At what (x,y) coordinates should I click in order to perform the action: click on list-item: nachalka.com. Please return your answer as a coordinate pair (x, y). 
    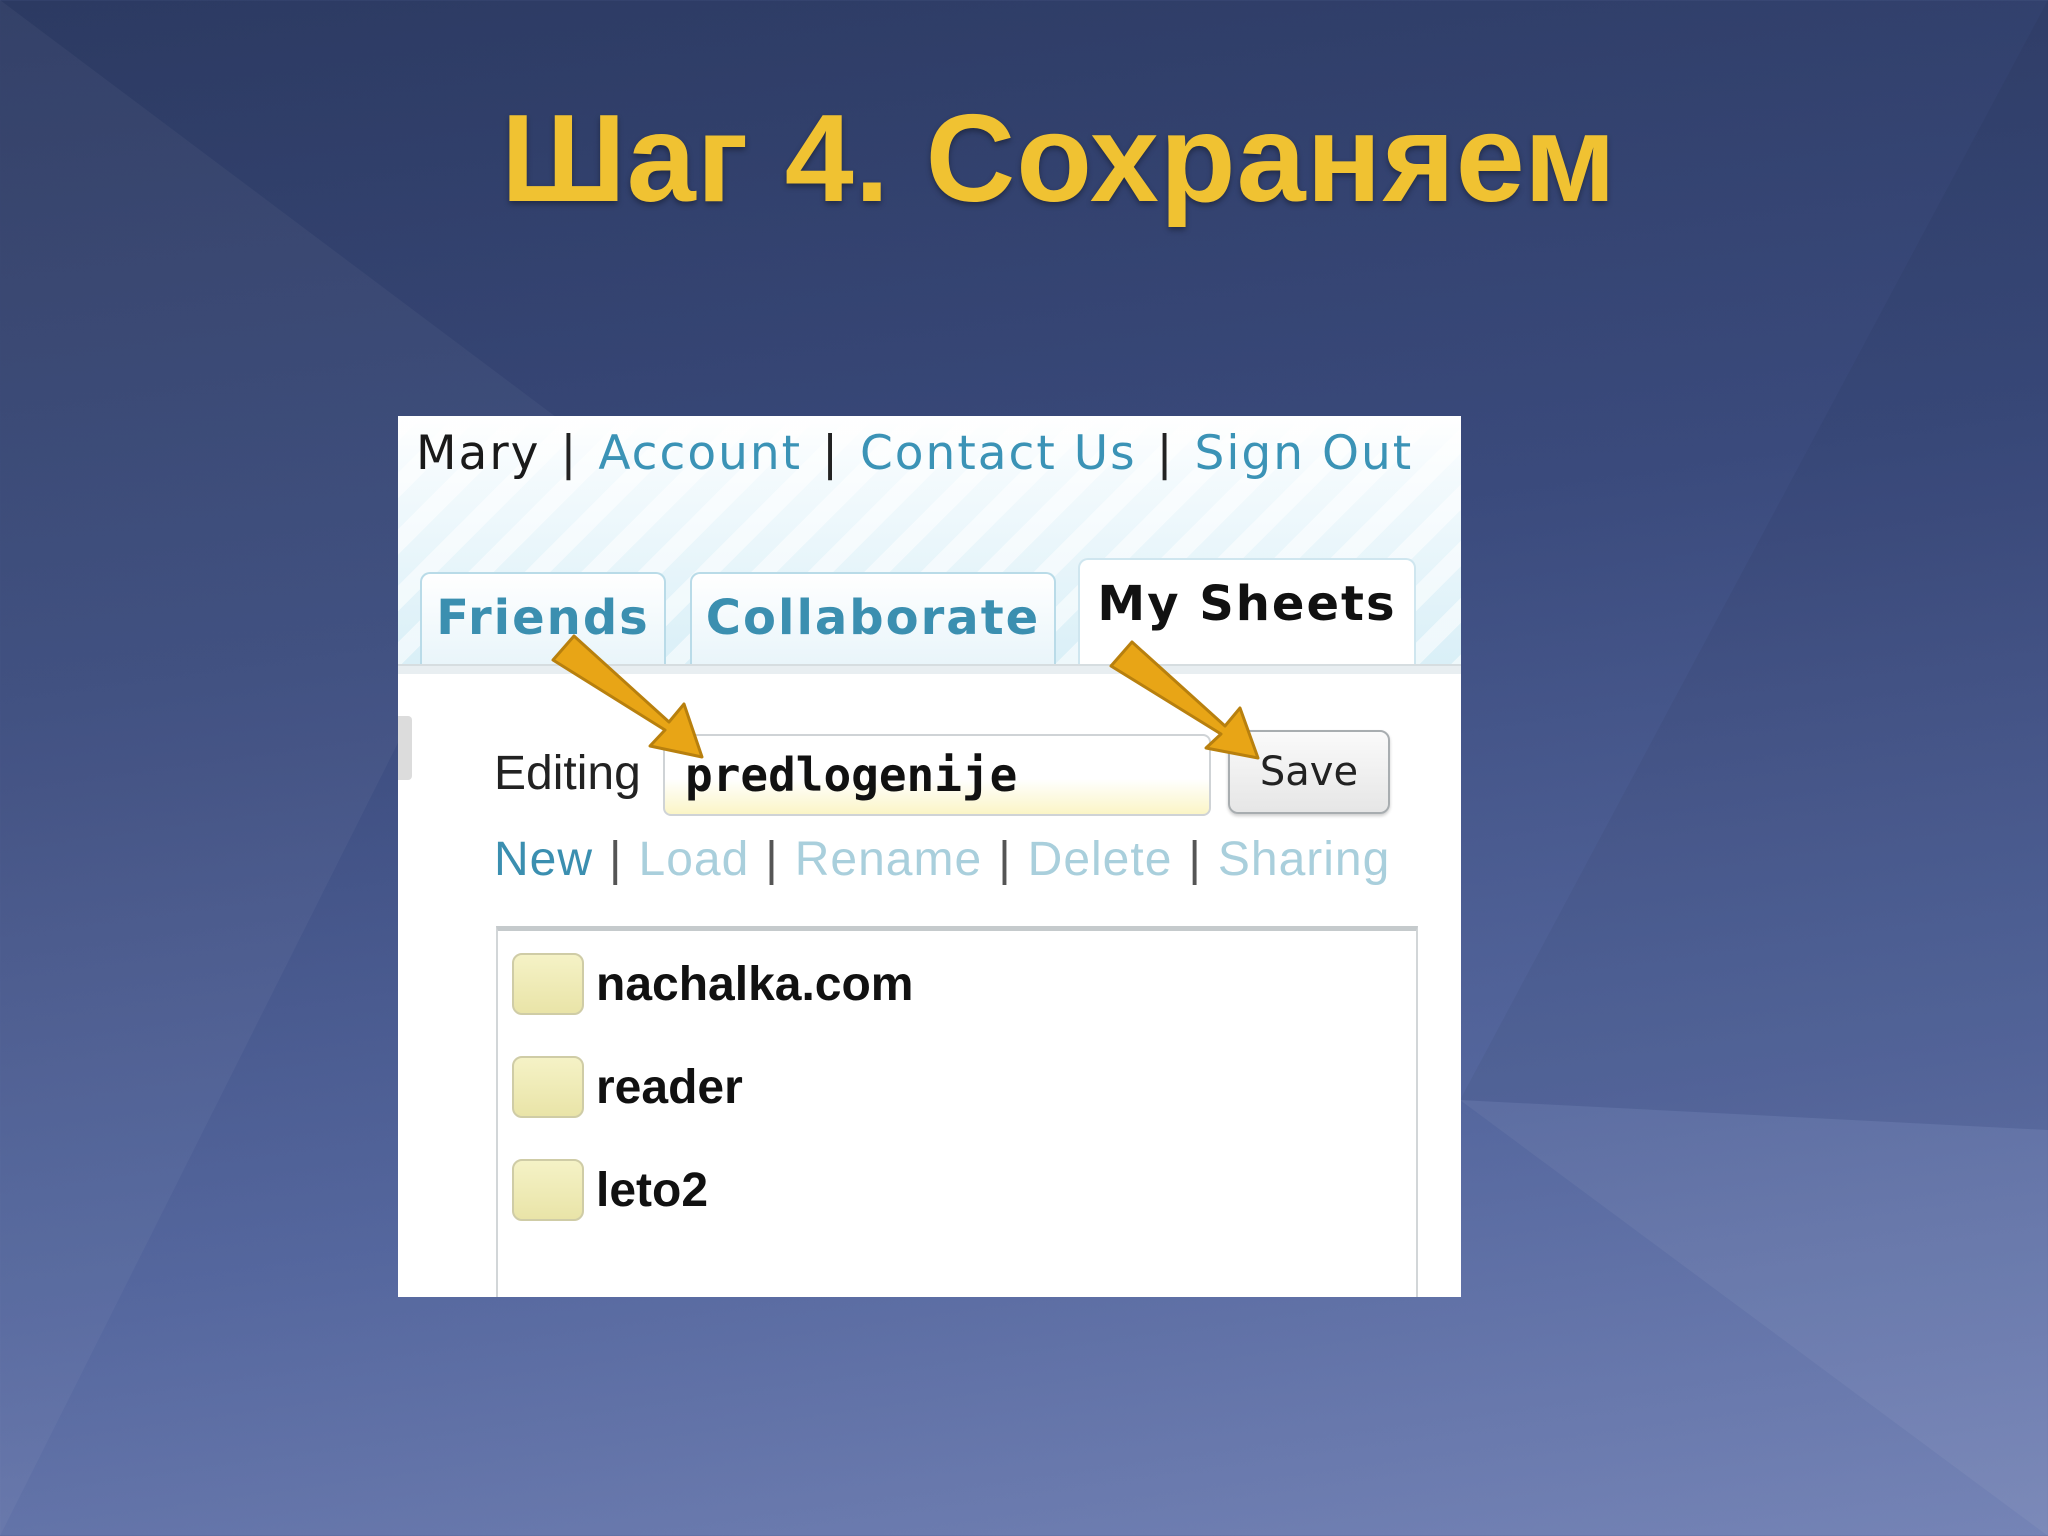
    Looking at the image, I should click on (712, 984).